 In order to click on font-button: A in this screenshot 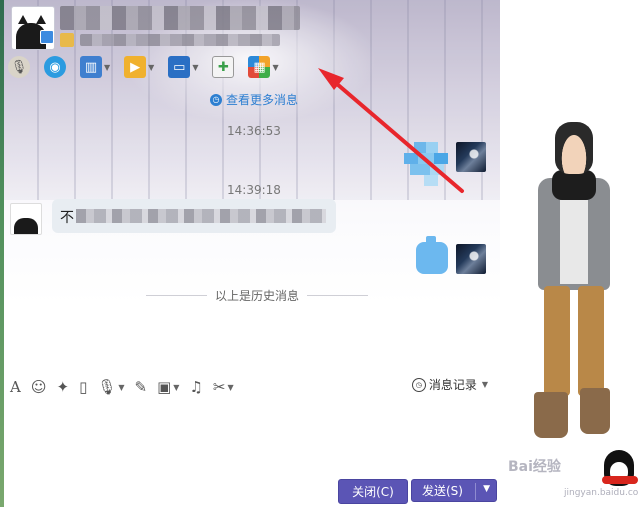, I will do `click(15, 387)`.